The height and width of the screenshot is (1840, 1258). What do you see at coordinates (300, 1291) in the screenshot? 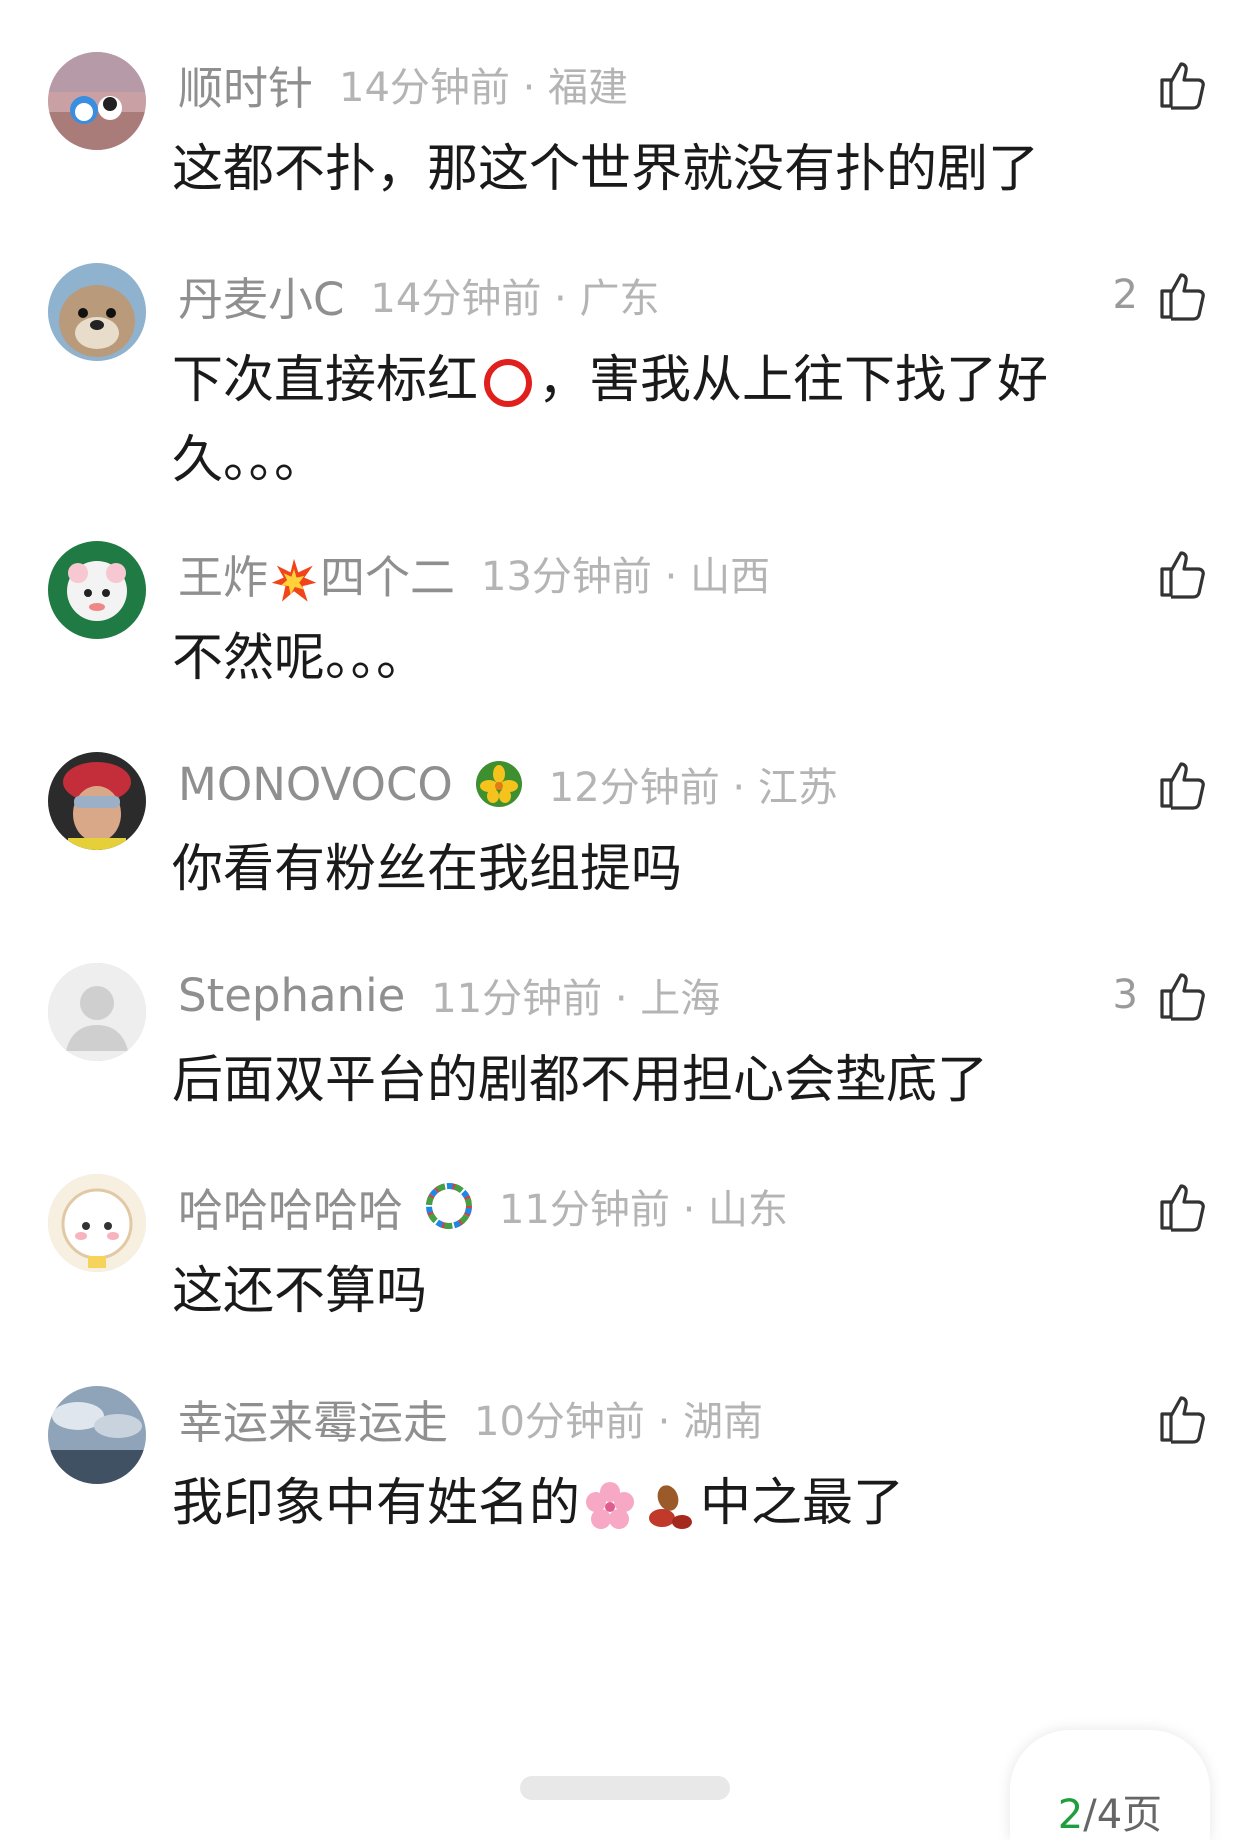
I see `comment-text: 这还不算吗` at bounding box center [300, 1291].